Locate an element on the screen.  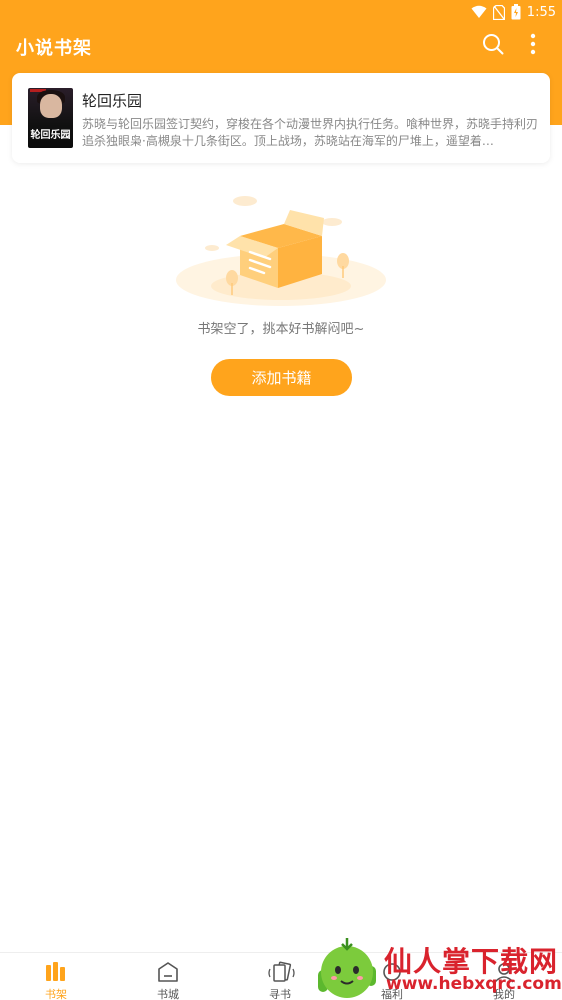
empty-message: 书架空了，挑本好书解闷吧~ is located at coordinates (281, 329).